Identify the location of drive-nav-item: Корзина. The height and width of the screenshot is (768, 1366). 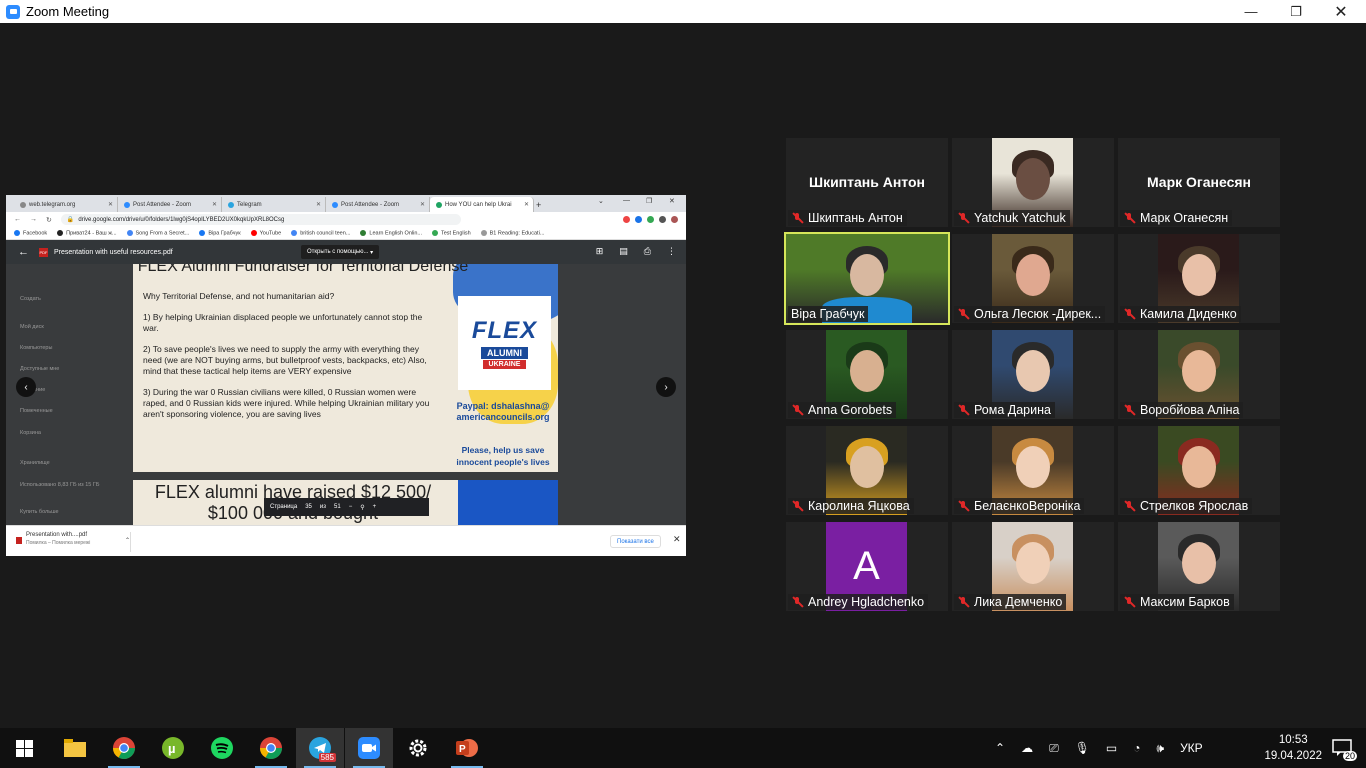
(30, 433).